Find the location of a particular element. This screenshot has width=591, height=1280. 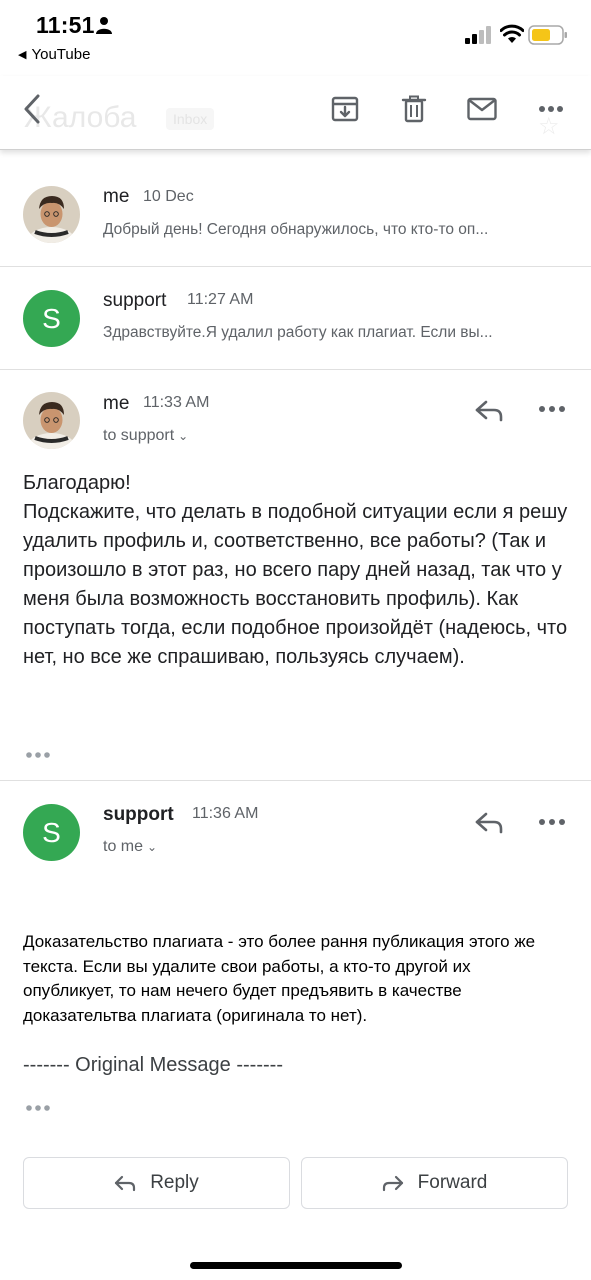

more-options-button is located at coordinates (551, 109).